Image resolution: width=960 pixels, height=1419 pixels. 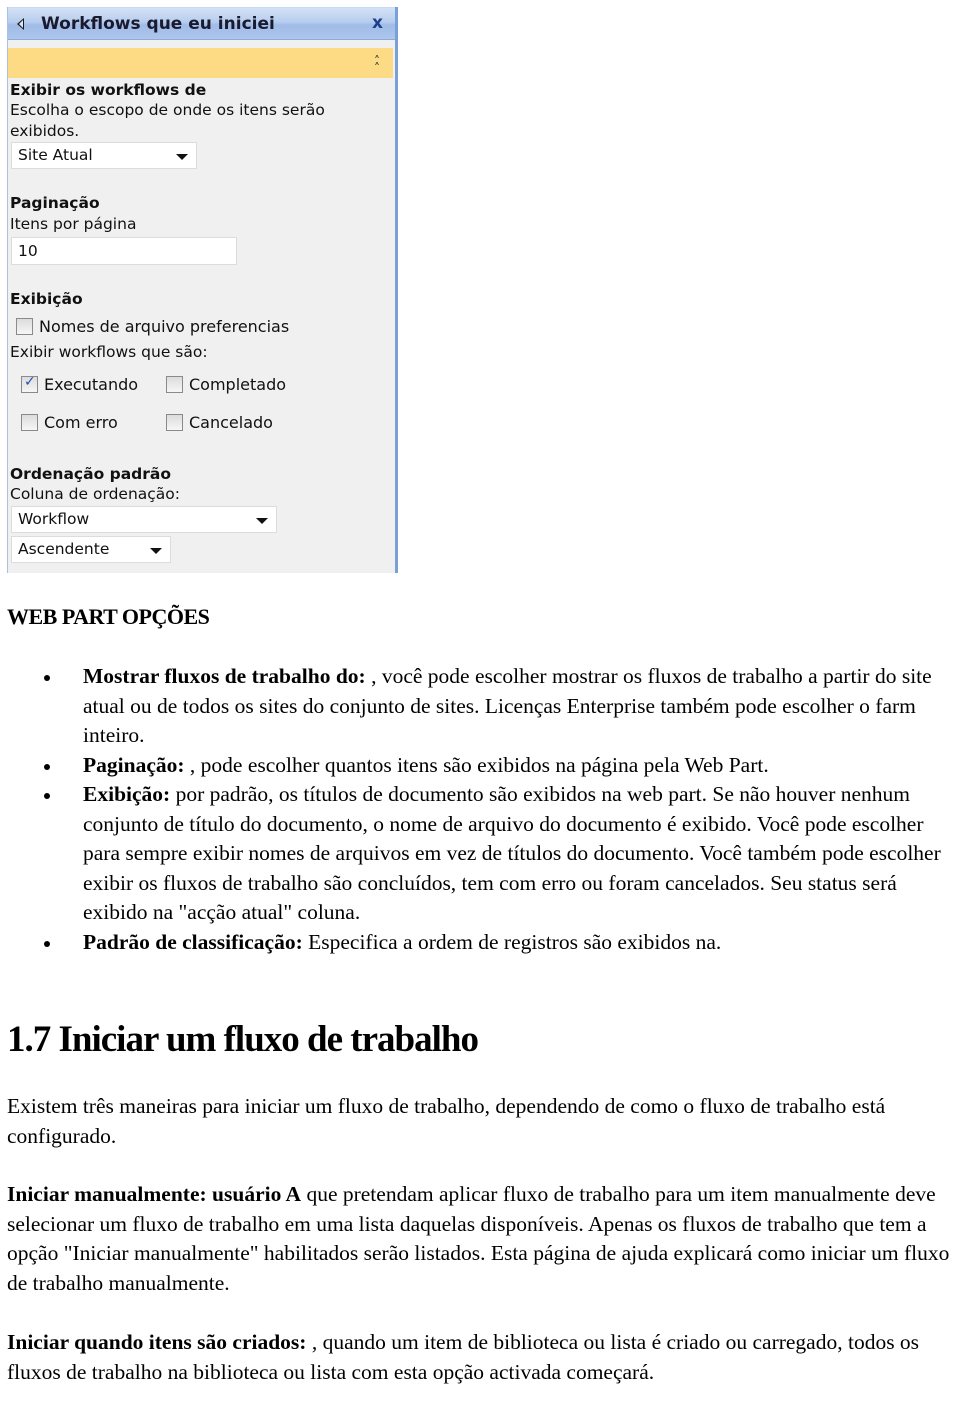 I want to click on bullet-term: Exibição:, so click(x=127, y=794).